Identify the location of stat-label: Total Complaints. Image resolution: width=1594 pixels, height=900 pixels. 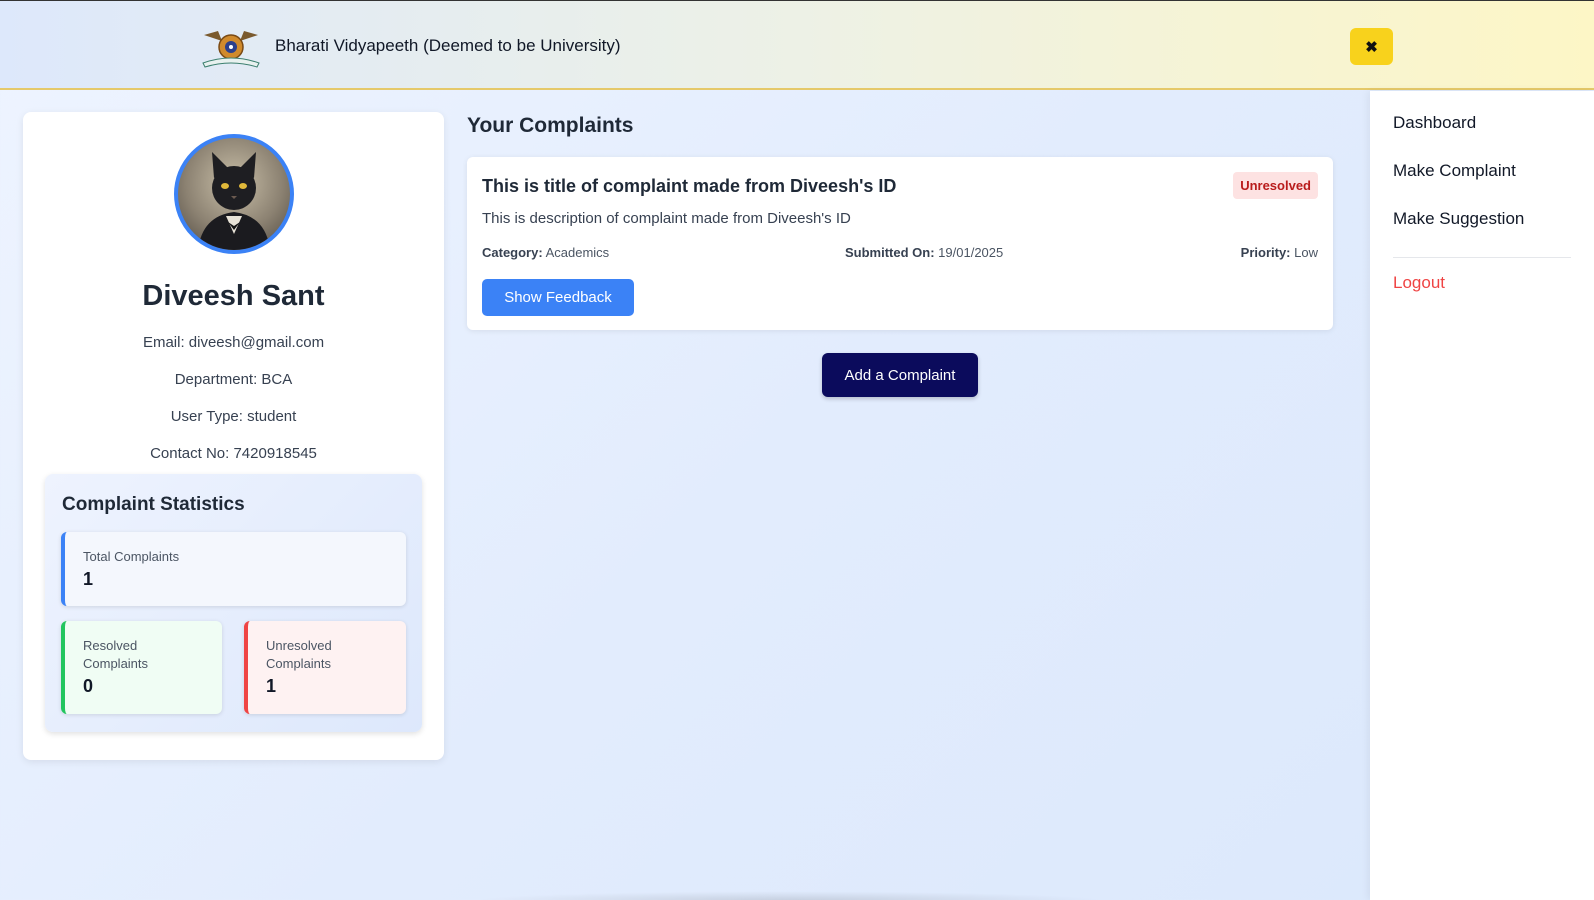
(131, 556).